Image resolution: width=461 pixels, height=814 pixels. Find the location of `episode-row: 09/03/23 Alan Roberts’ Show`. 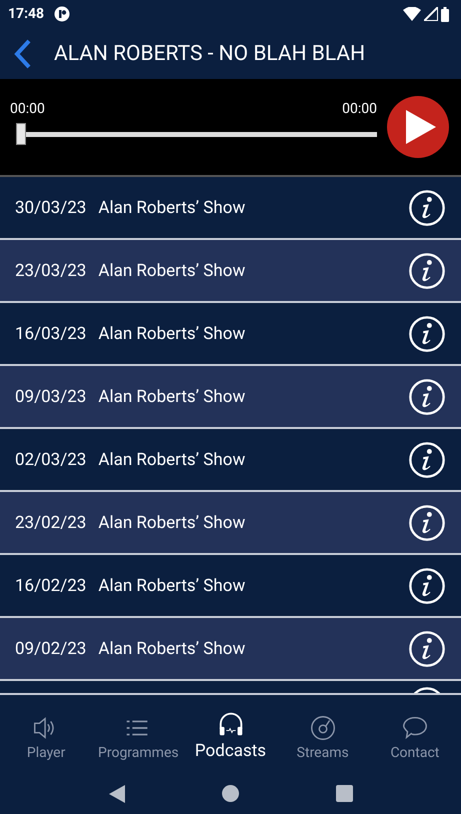

episode-row: 09/03/23 Alan Roberts’ Show is located at coordinates (230, 397).